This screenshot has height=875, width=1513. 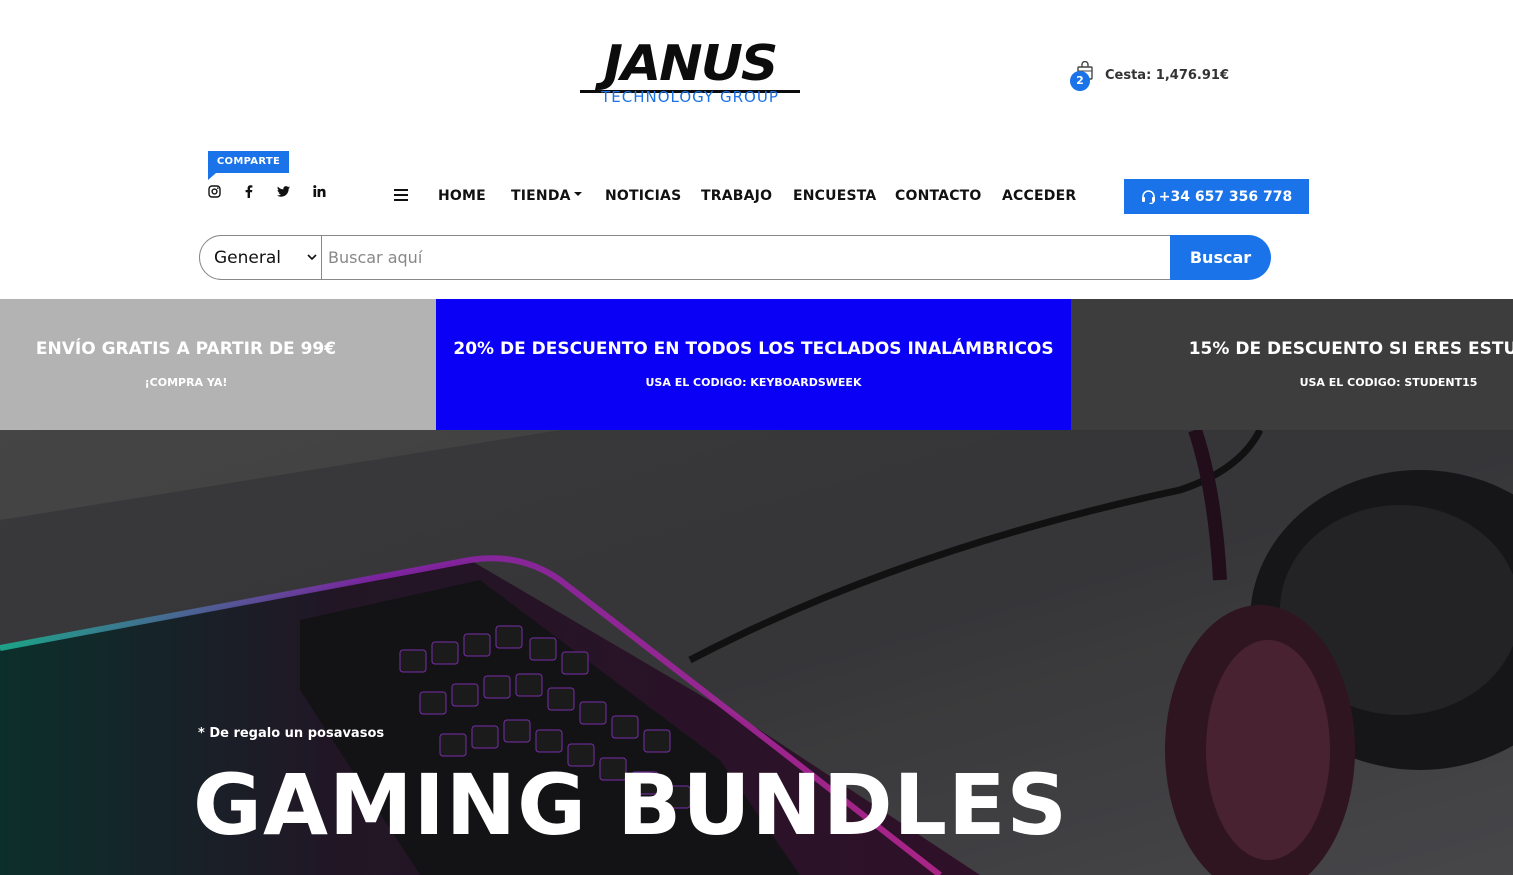 What do you see at coordinates (1080, 81) in the screenshot?
I see `cart-count-badge: 2` at bounding box center [1080, 81].